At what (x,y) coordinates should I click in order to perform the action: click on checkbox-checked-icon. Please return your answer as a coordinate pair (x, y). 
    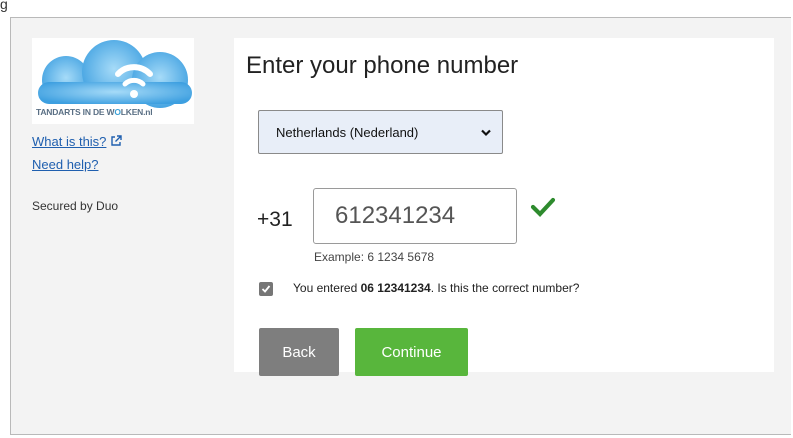
    Looking at the image, I should click on (266, 289).